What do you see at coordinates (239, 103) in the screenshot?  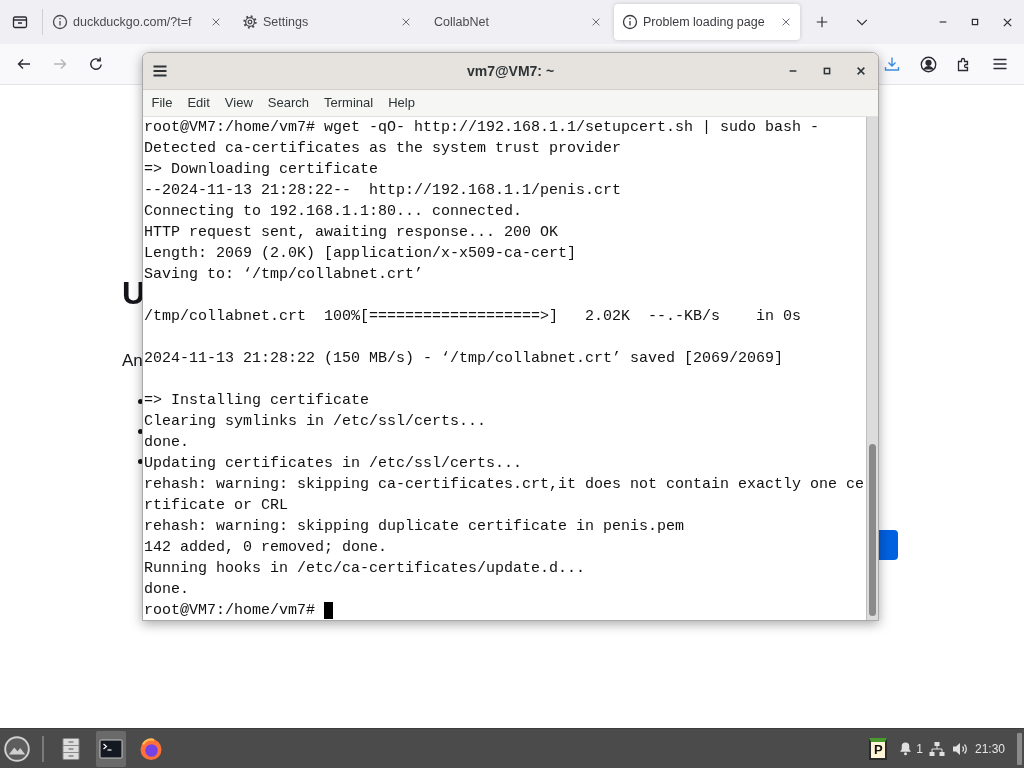 I see `menu-item: View` at bounding box center [239, 103].